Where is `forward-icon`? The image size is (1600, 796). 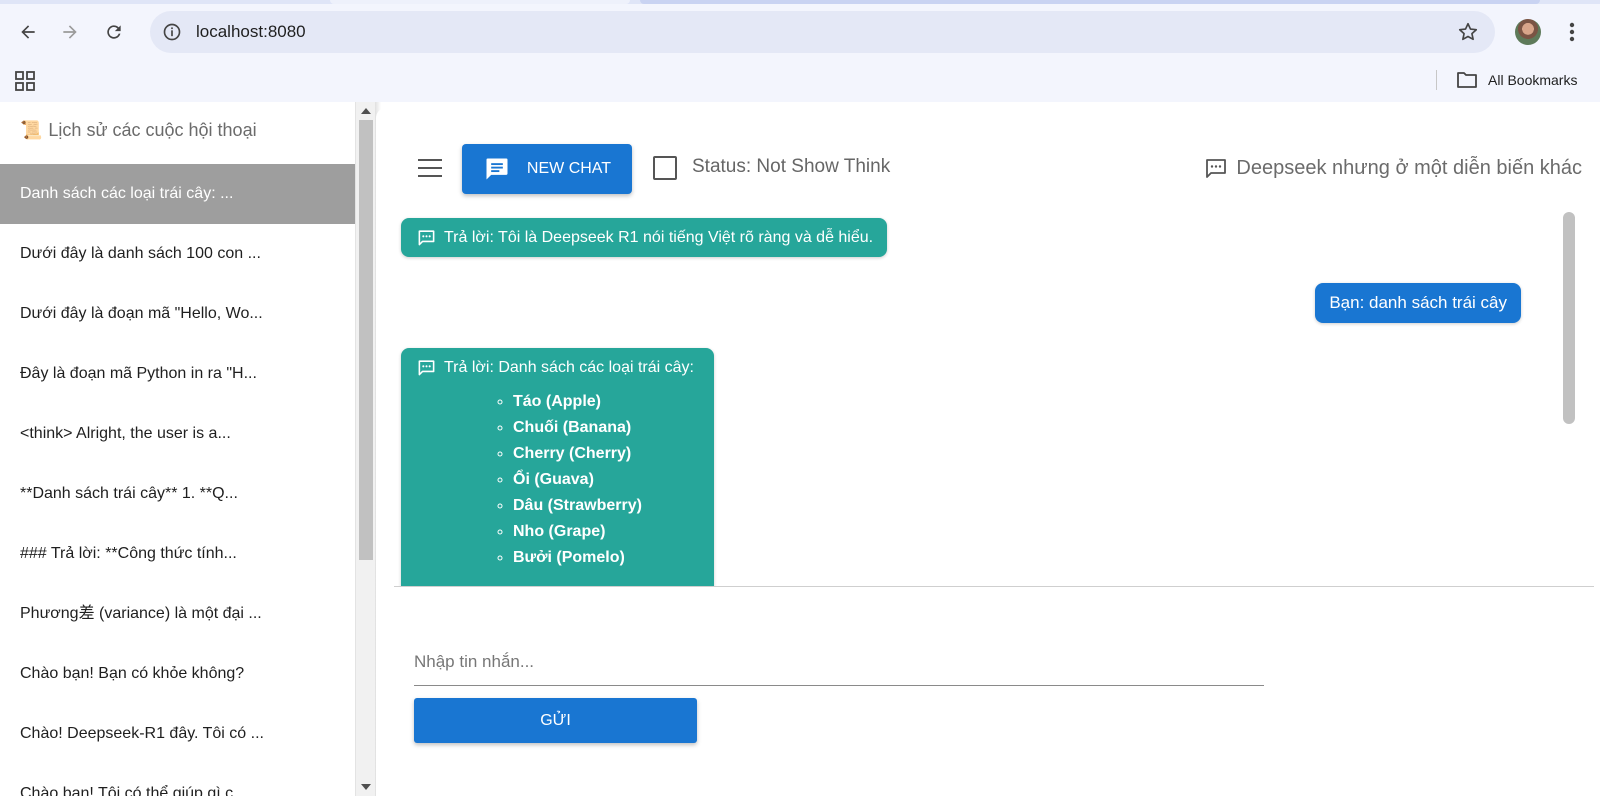
forward-icon is located at coordinates (70, 32).